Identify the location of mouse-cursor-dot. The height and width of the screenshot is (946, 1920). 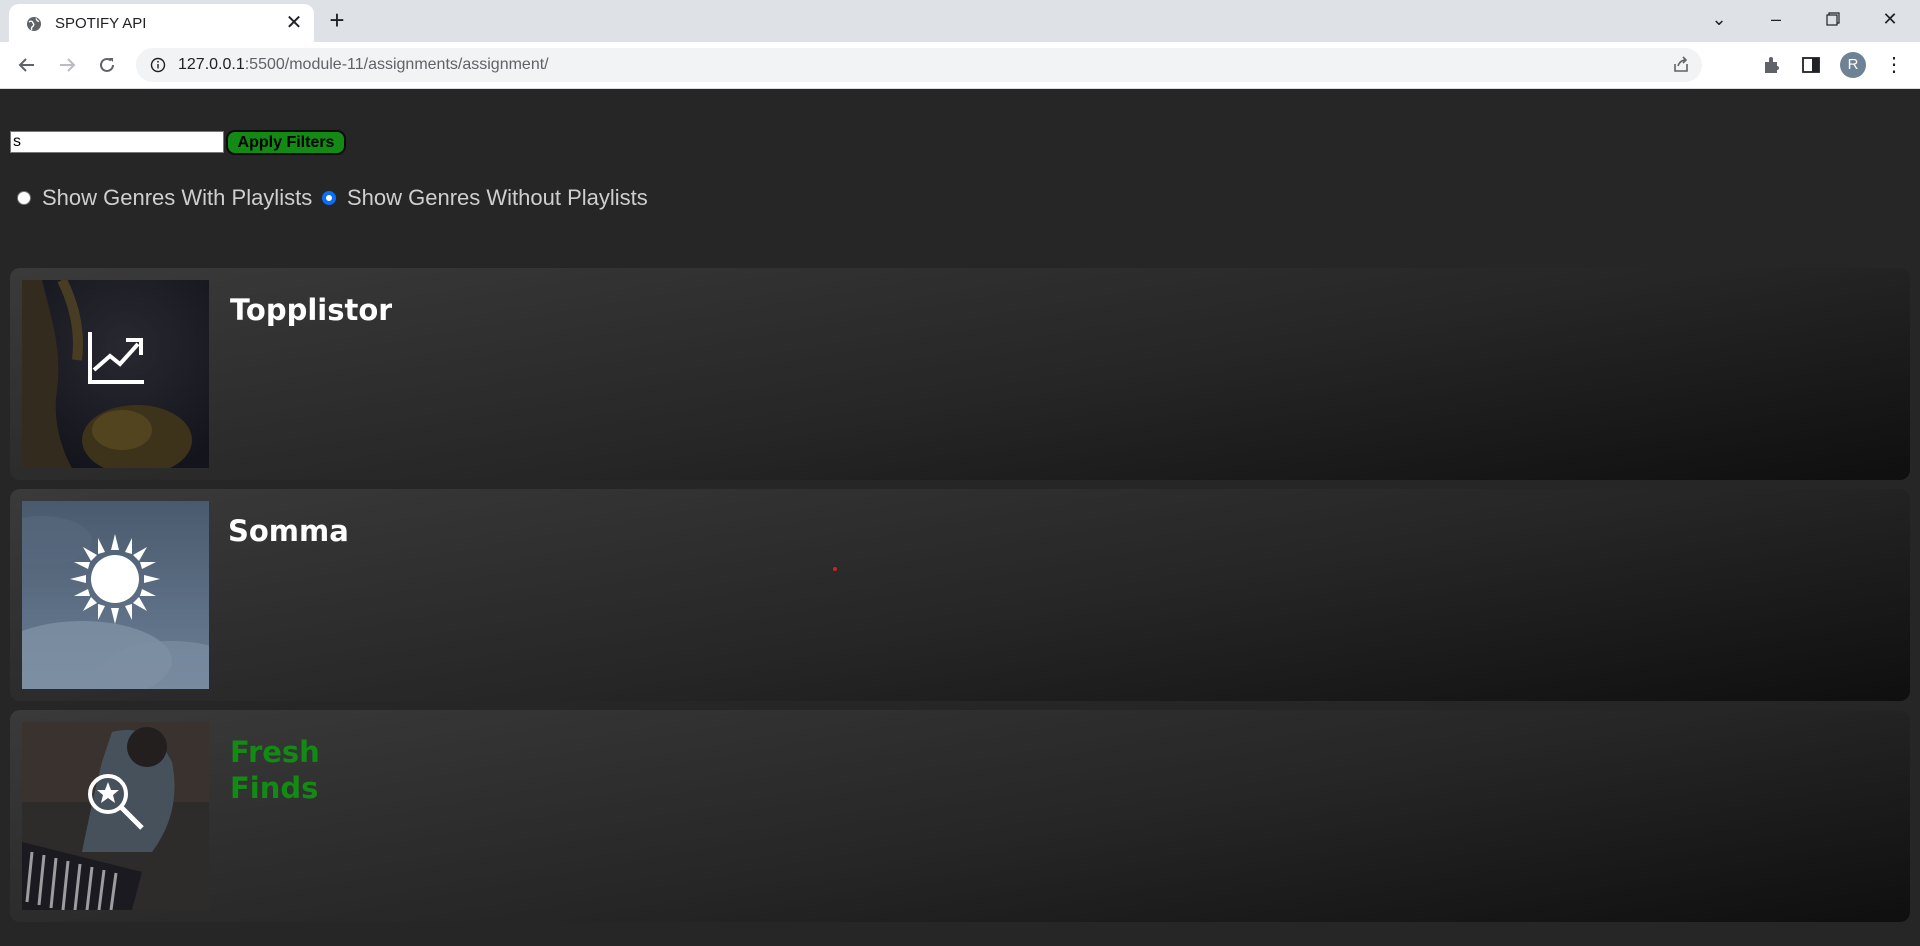
(835, 569).